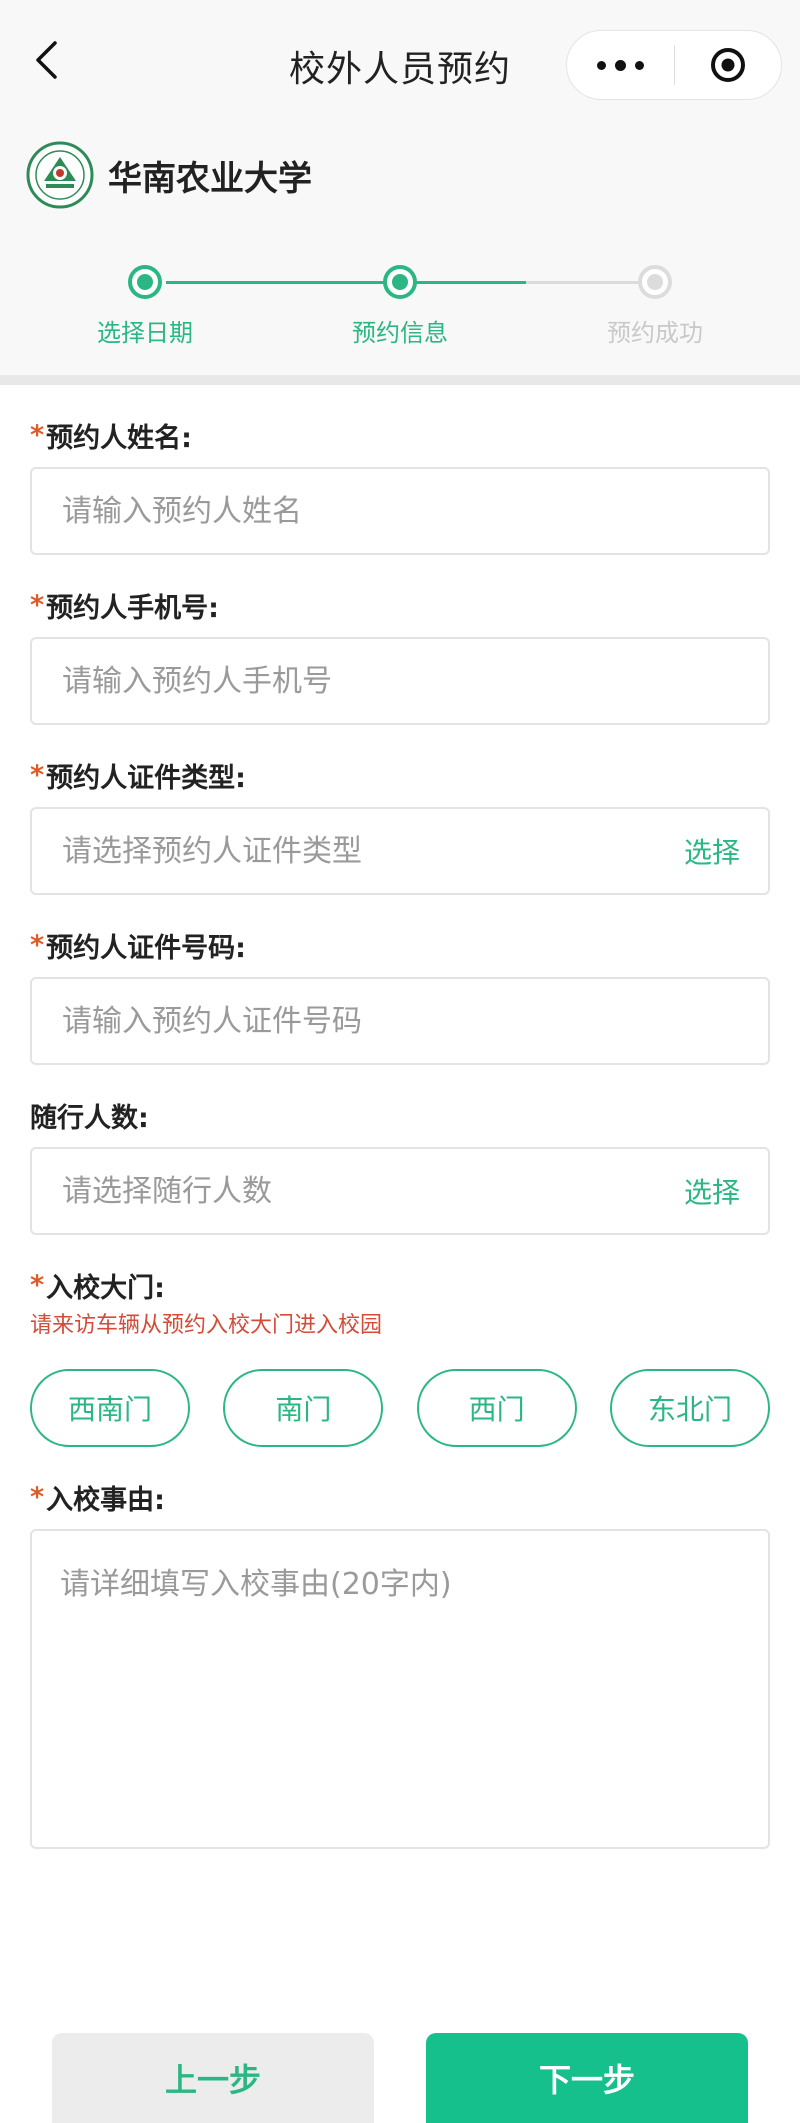 This screenshot has height=2123, width=800. I want to click on step-label: 预约成功, so click(655, 333).